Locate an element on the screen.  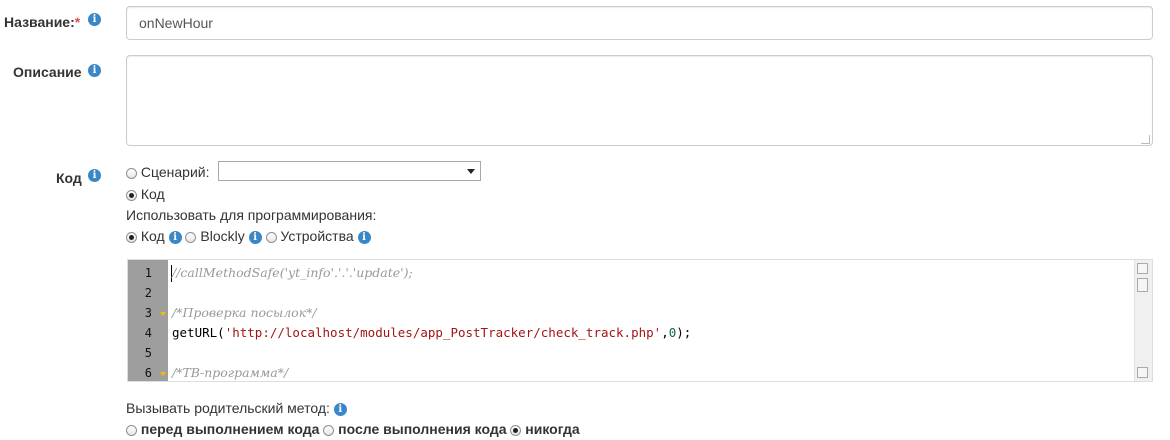
description-label: Описание is located at coordinates (47, 72).